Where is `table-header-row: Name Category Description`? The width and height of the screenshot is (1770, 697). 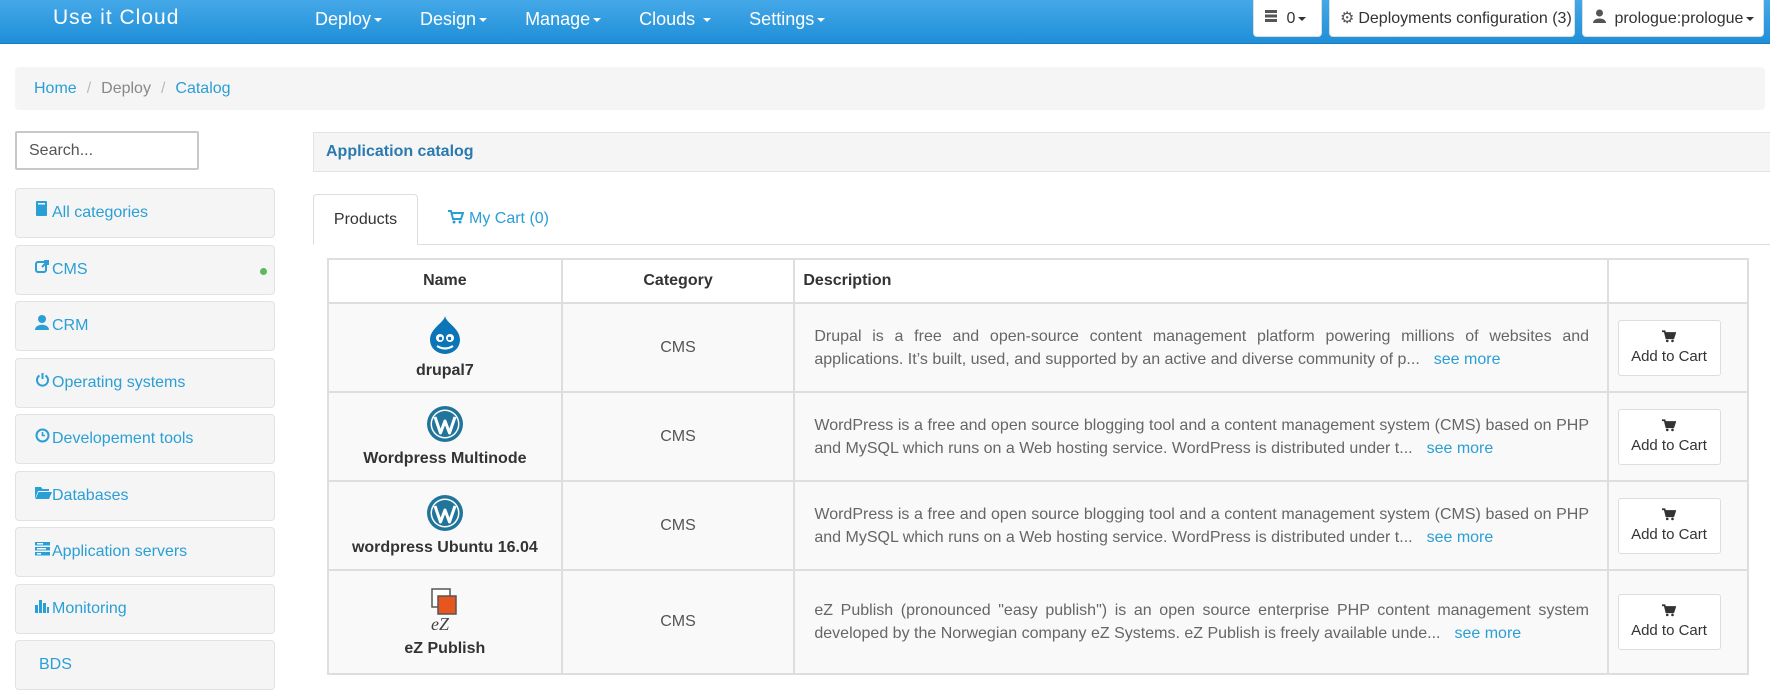
table-header-row: Name Category Description is located at coordinates (1038, 281).